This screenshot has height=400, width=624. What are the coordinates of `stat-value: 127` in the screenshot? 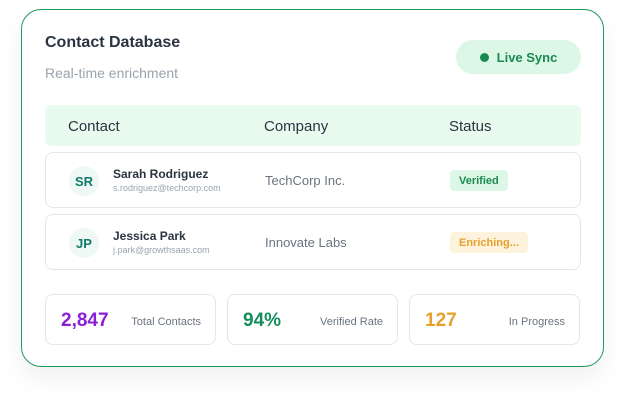 It's located at (441, 320).